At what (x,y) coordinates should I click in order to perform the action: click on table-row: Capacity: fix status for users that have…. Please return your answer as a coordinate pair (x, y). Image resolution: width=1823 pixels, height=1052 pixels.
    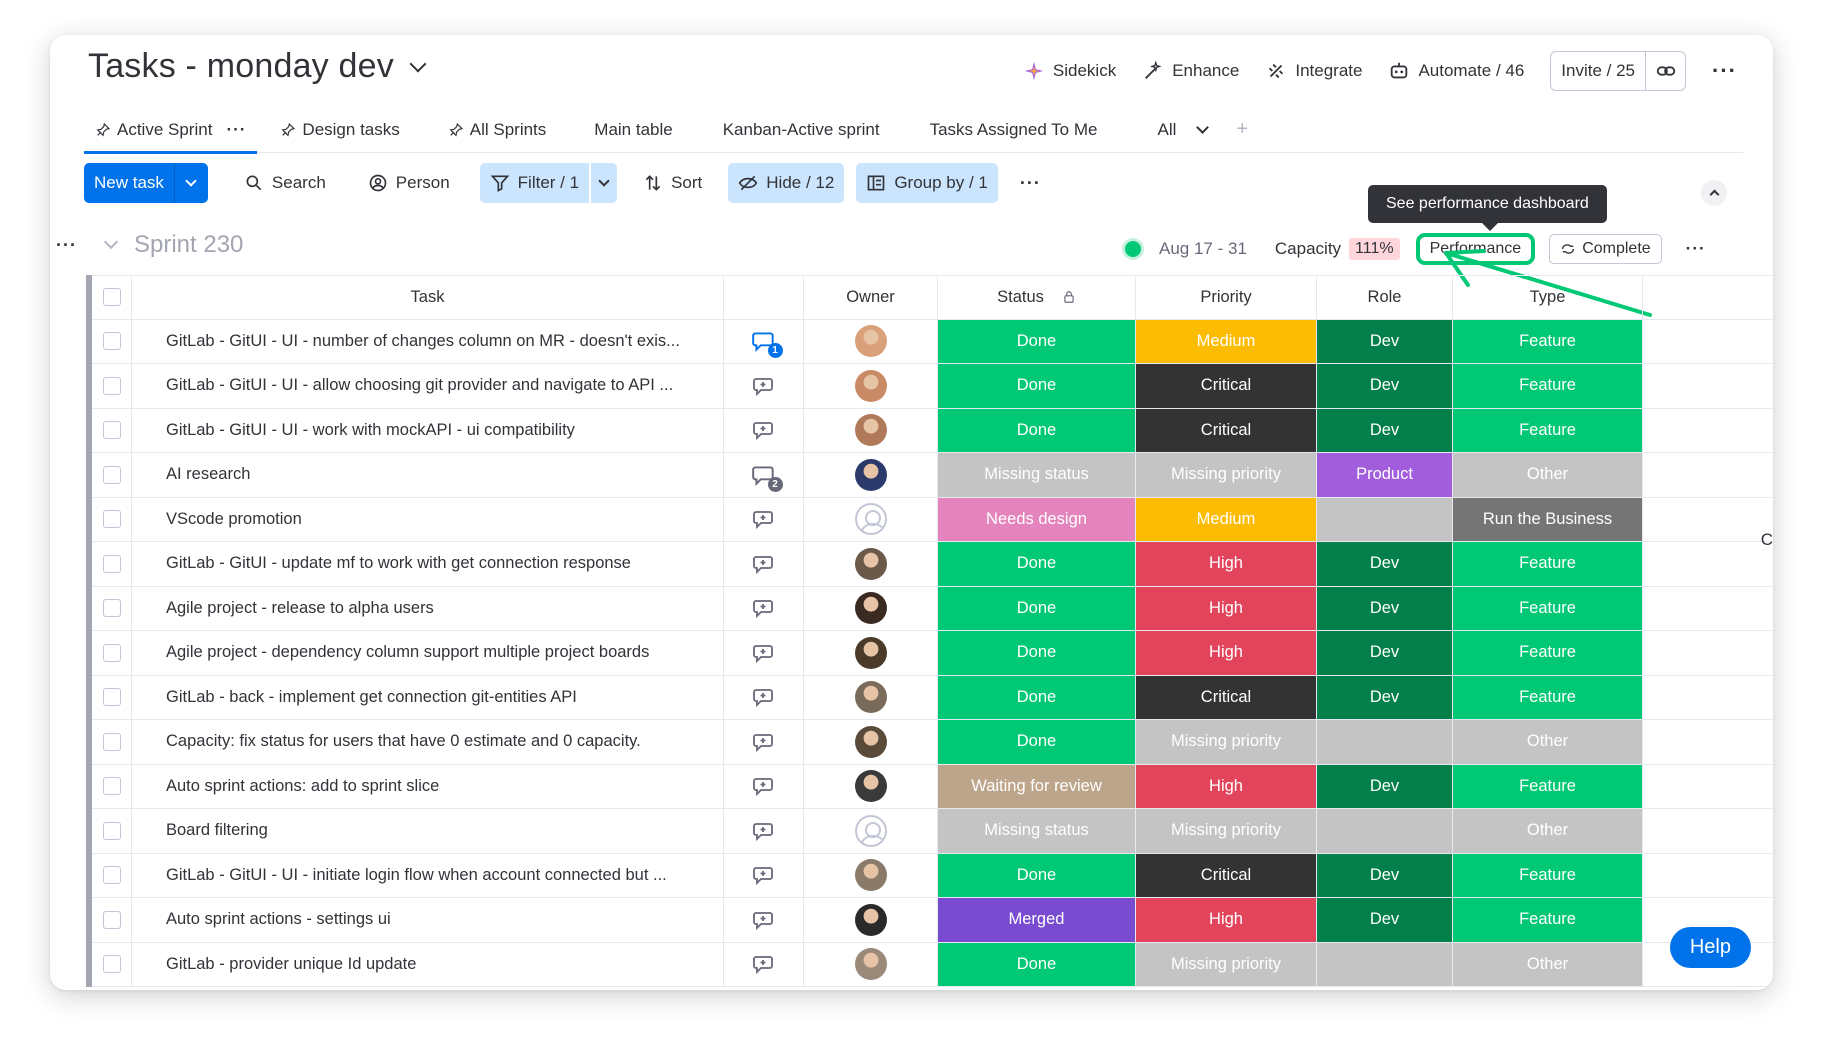
    Looking at the image, I should click on (932, 742).